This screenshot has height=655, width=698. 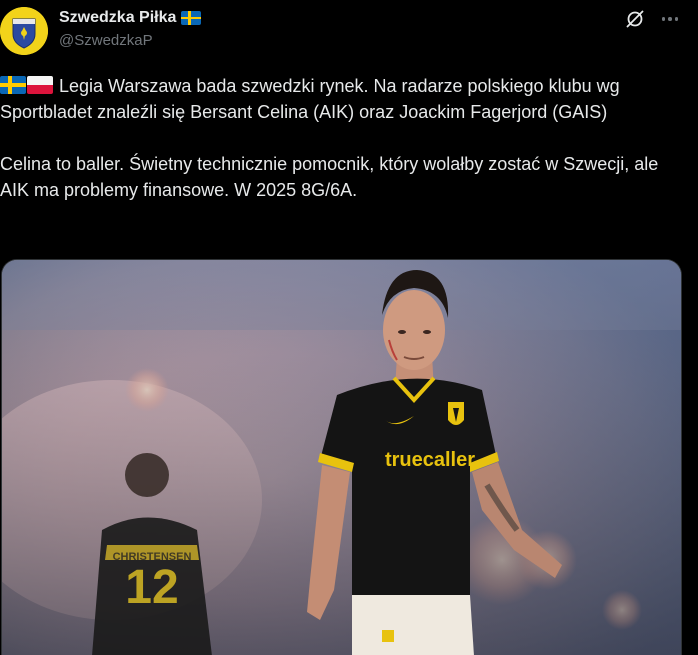 I want to click on display-name: Szwedzka Piłka, so click(x=117, y=18).